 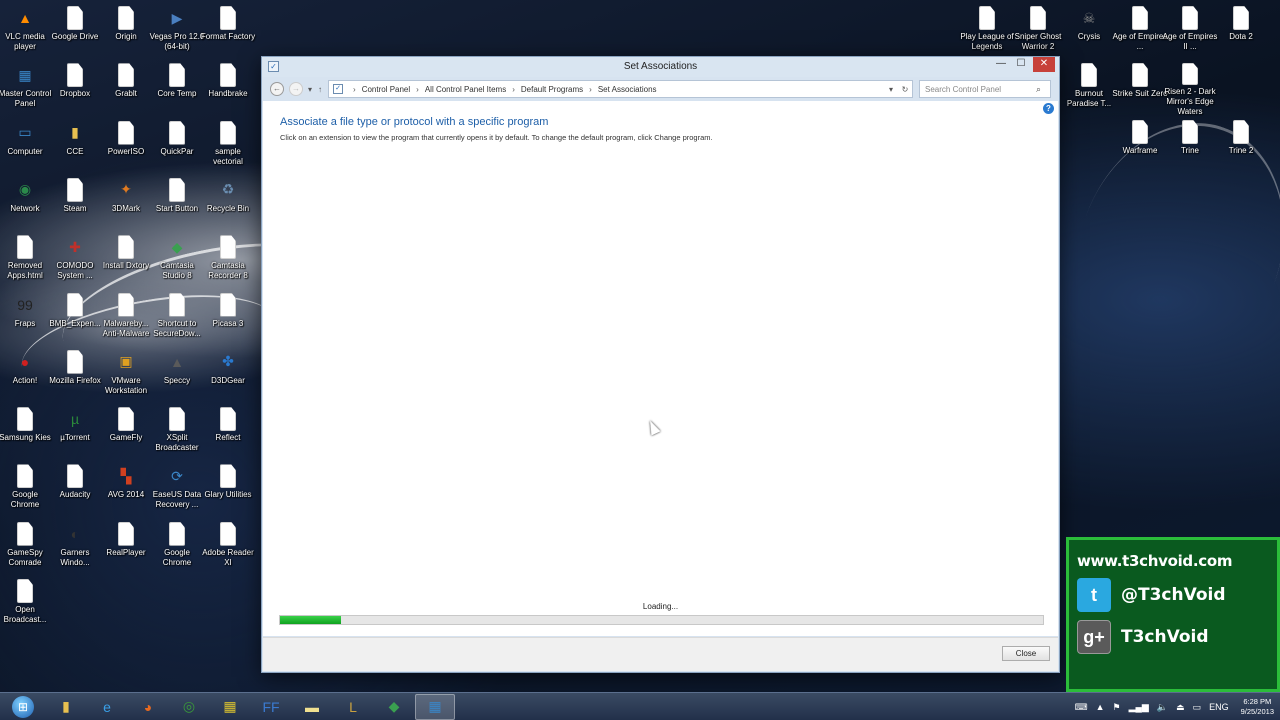 What do you see at coordinates (627, 89) in the screenshot?
I see `breadcrumb-set-associations: Set Associations` at bounding box center [627, 89].